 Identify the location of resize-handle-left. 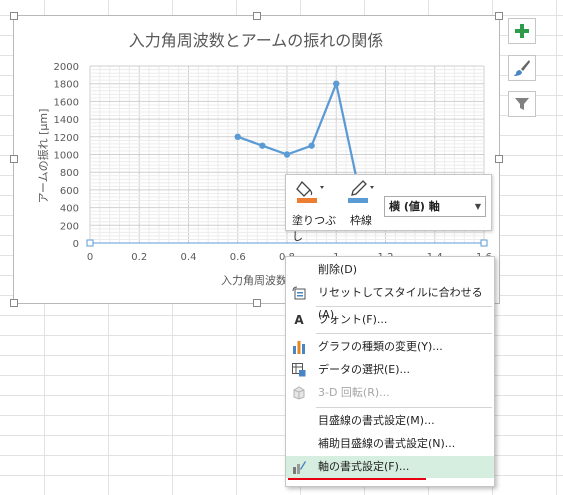
(14, 159).